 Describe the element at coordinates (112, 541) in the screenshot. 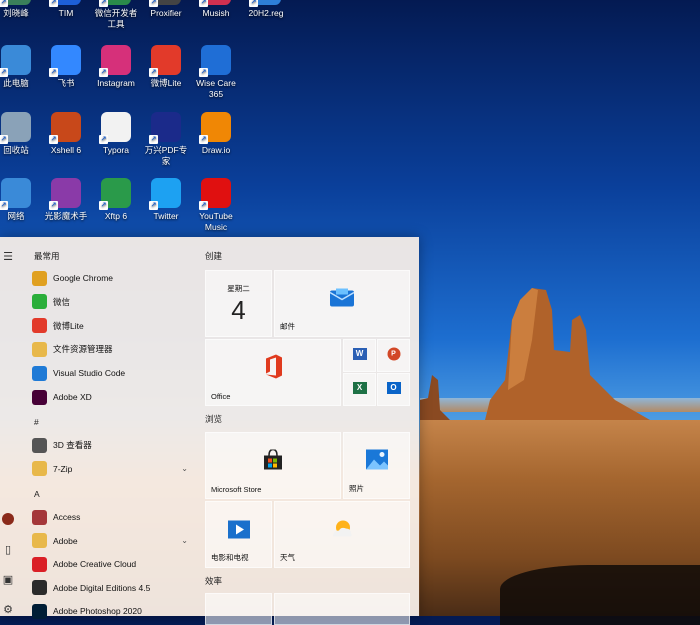

I see `app-list-item: Adobe ⌄` at that location.